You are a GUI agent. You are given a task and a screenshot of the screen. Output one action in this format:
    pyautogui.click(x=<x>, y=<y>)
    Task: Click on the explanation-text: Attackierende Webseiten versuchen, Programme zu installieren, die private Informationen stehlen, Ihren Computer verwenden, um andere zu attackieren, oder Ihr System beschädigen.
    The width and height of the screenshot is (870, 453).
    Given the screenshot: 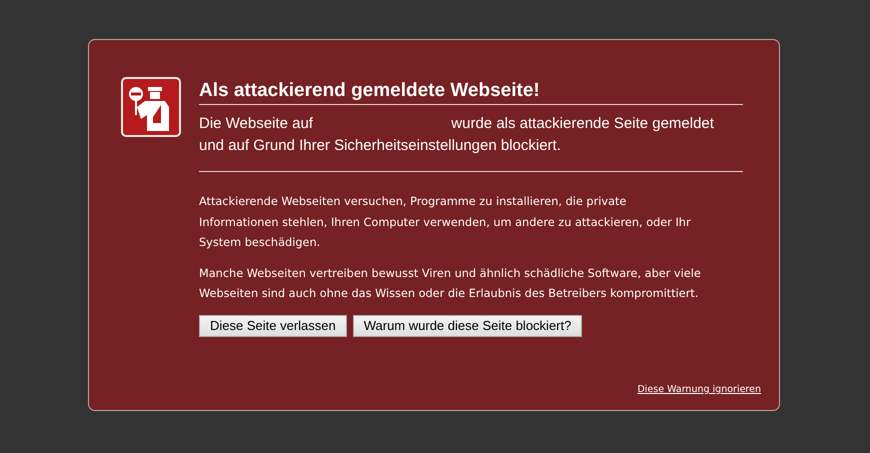 What is the action you would take?
    pyautogui.click(x=445, y=222)
    